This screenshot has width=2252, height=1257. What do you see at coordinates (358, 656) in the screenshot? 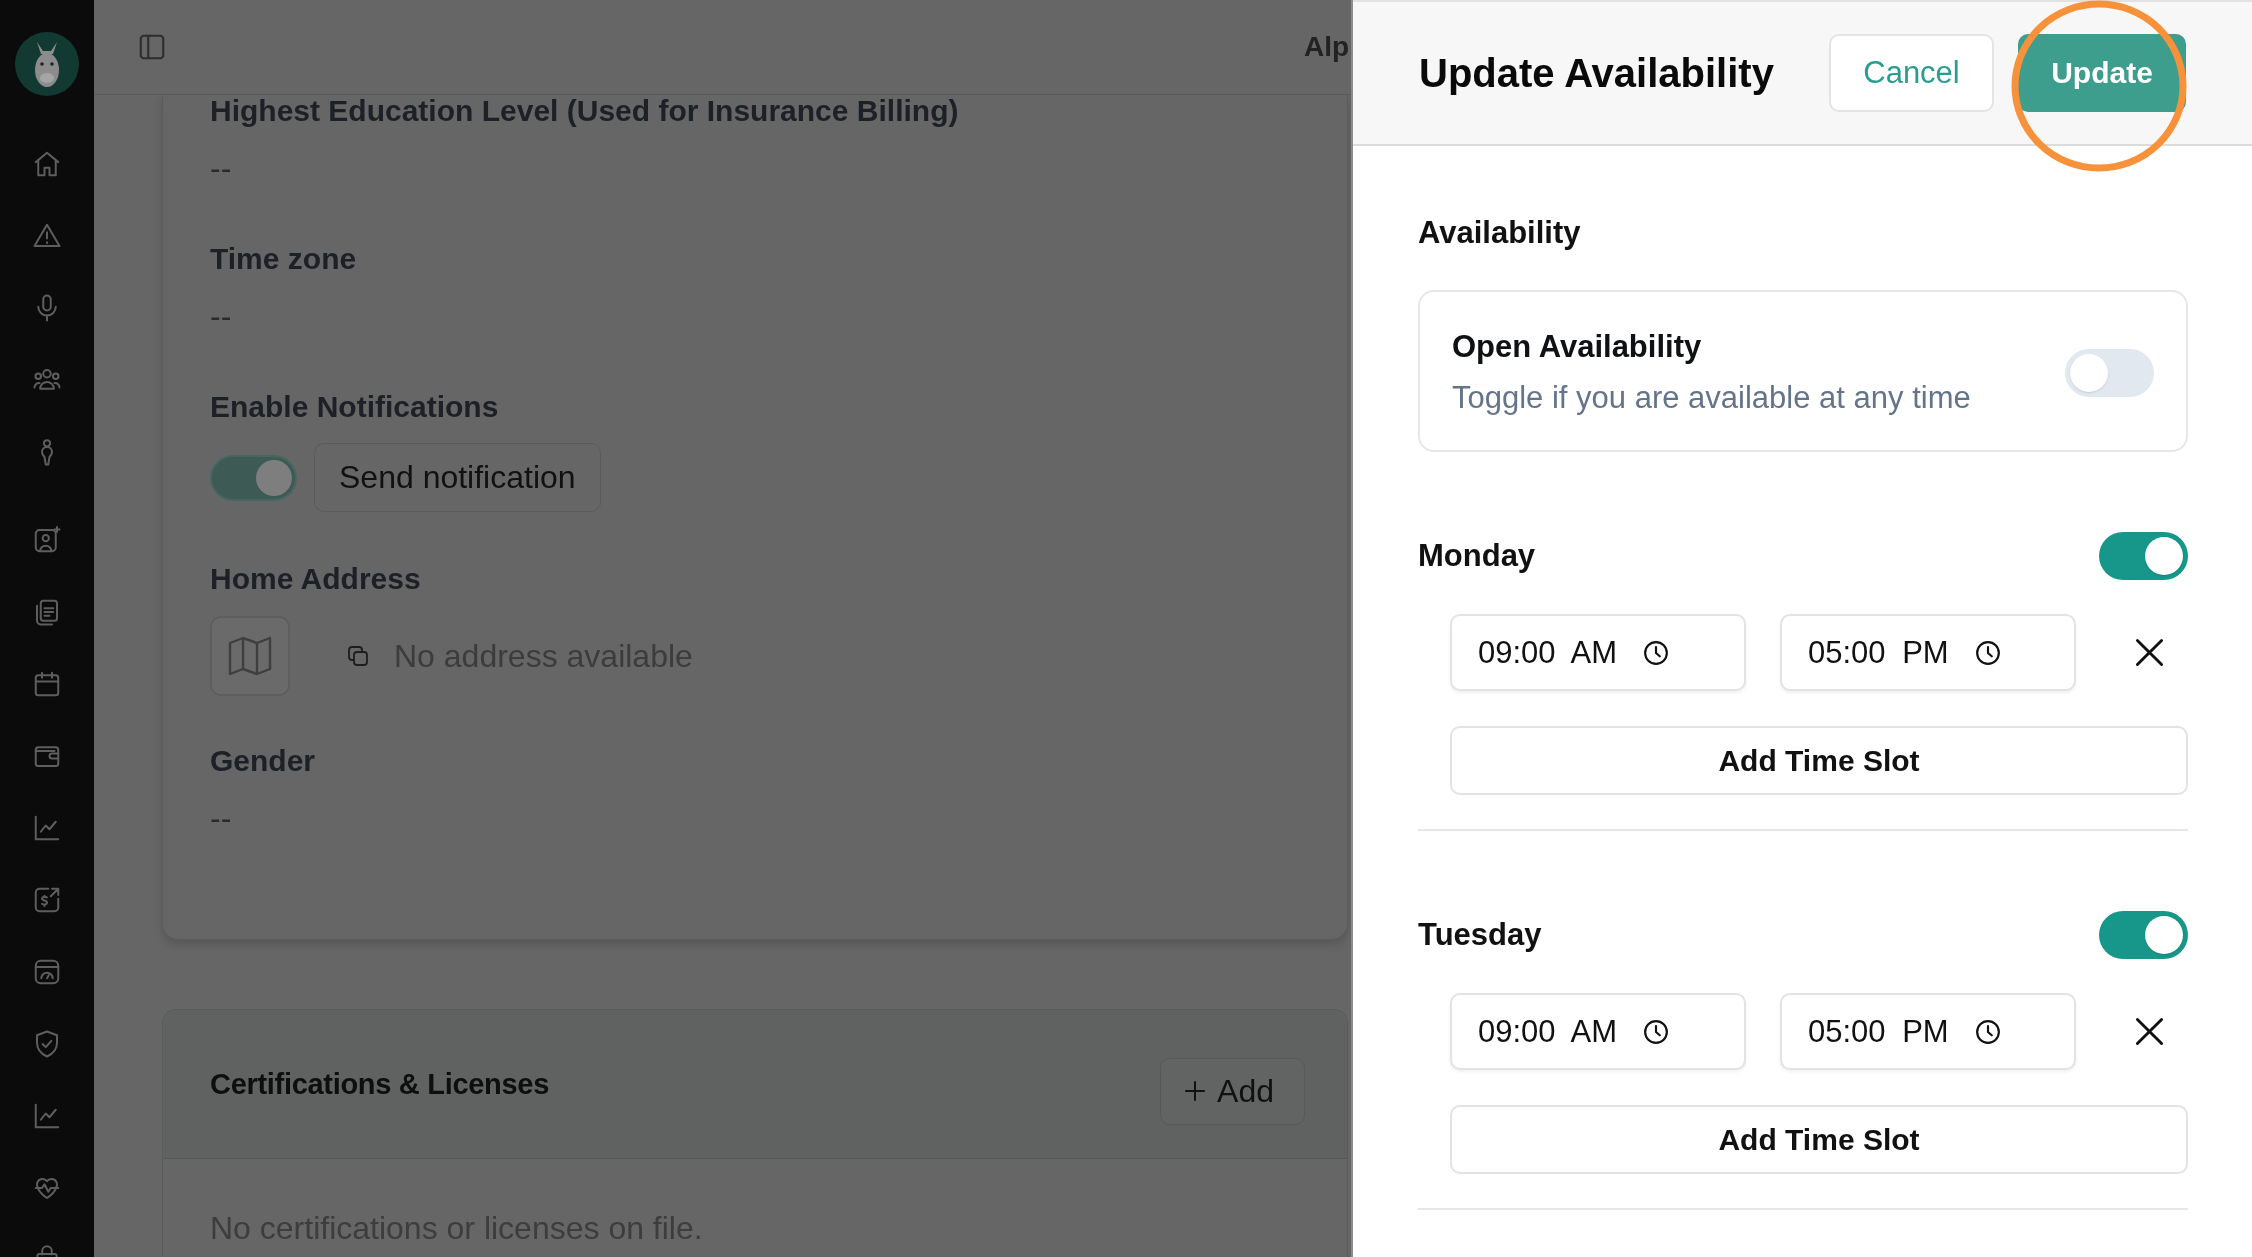
I see `copy-icon` at bounding box center [358, 656].